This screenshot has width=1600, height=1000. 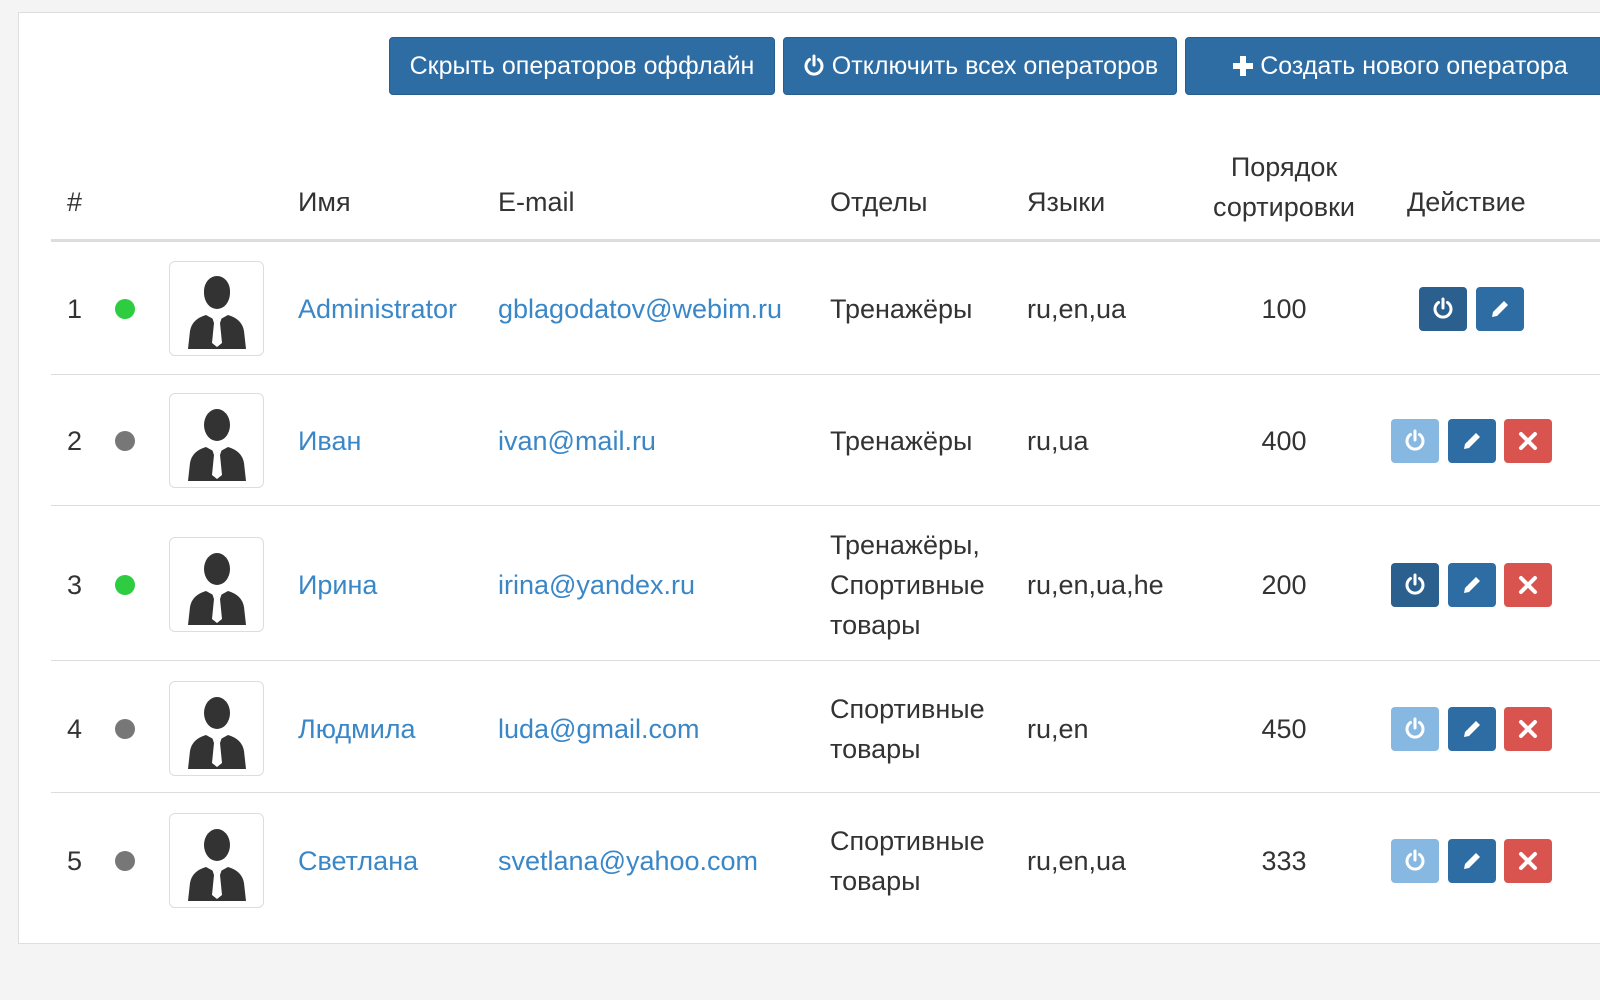 I want to click on header-sort-line2: сортировки, so click(x=1284, y=207).